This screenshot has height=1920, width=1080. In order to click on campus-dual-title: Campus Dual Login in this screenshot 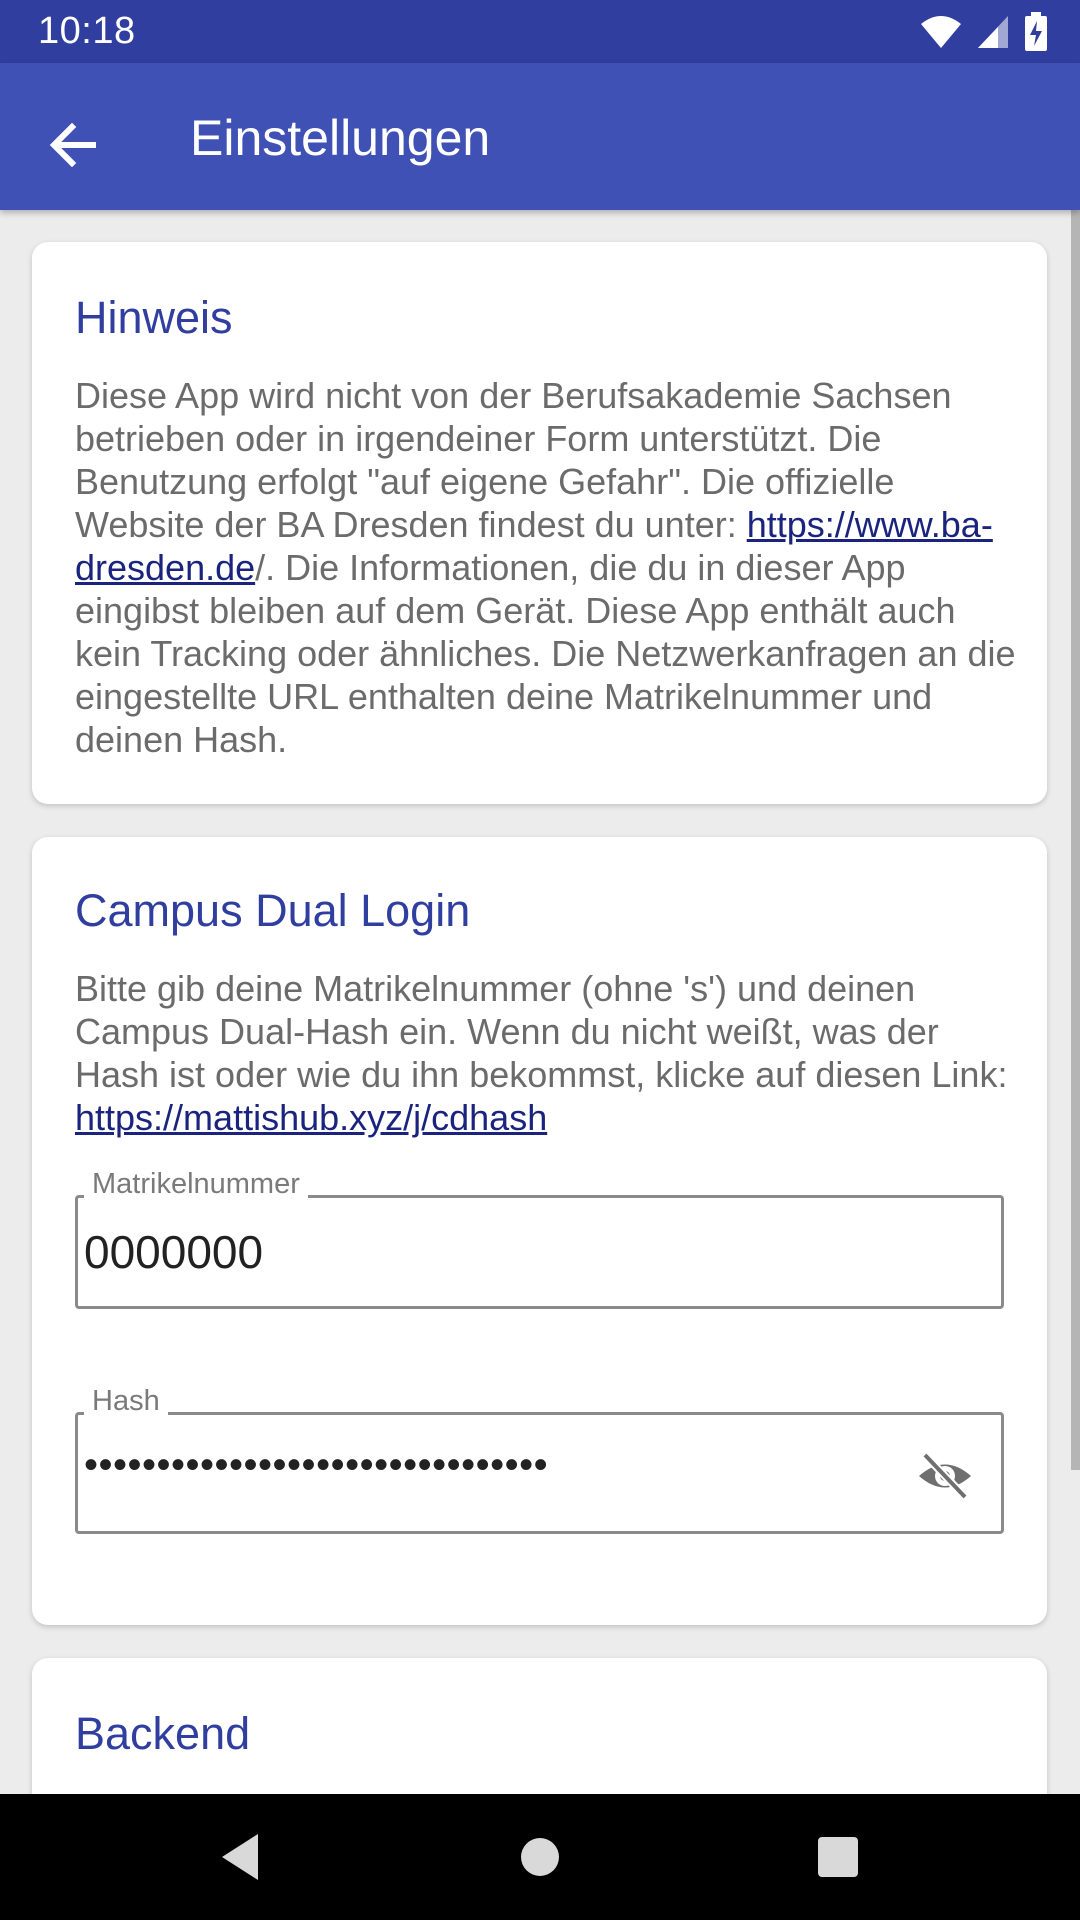, I will do `click(273, 910)`.